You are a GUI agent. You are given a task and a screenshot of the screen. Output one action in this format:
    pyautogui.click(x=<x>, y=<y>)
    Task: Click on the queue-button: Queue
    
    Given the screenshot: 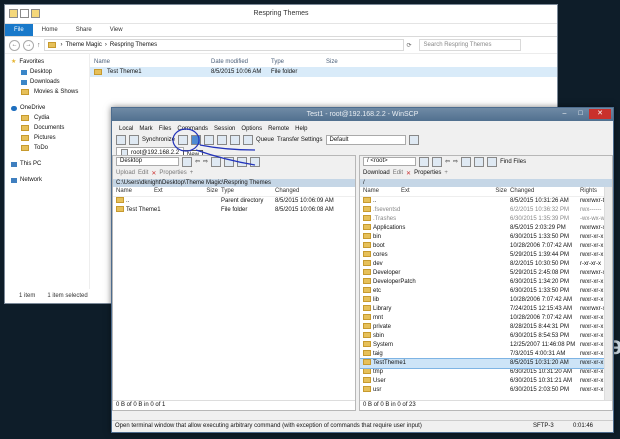 What is the action you would take?
    pyautogui.click(x=265, y=140)
    